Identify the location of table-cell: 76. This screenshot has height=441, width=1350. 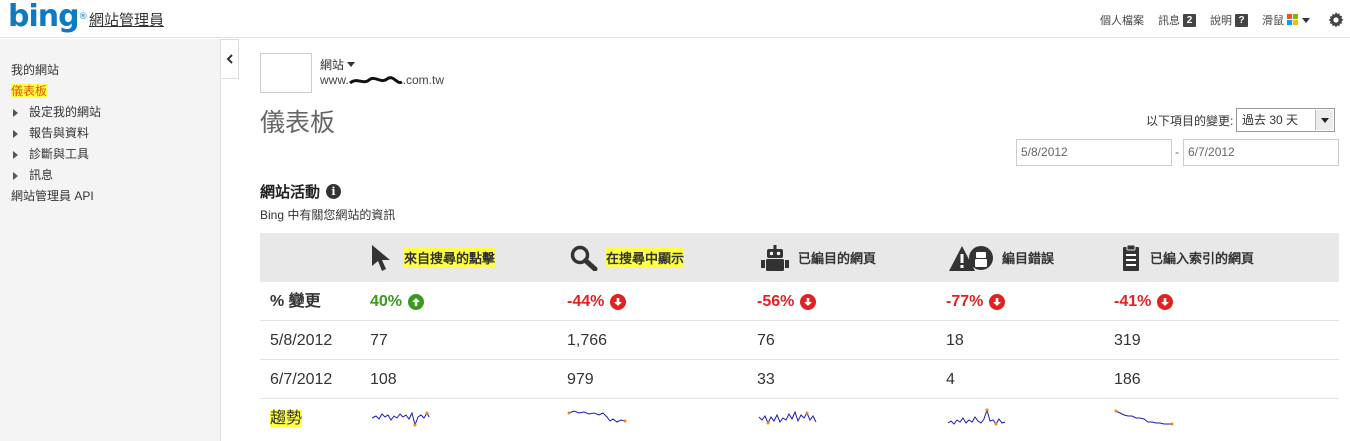
(766, 340).